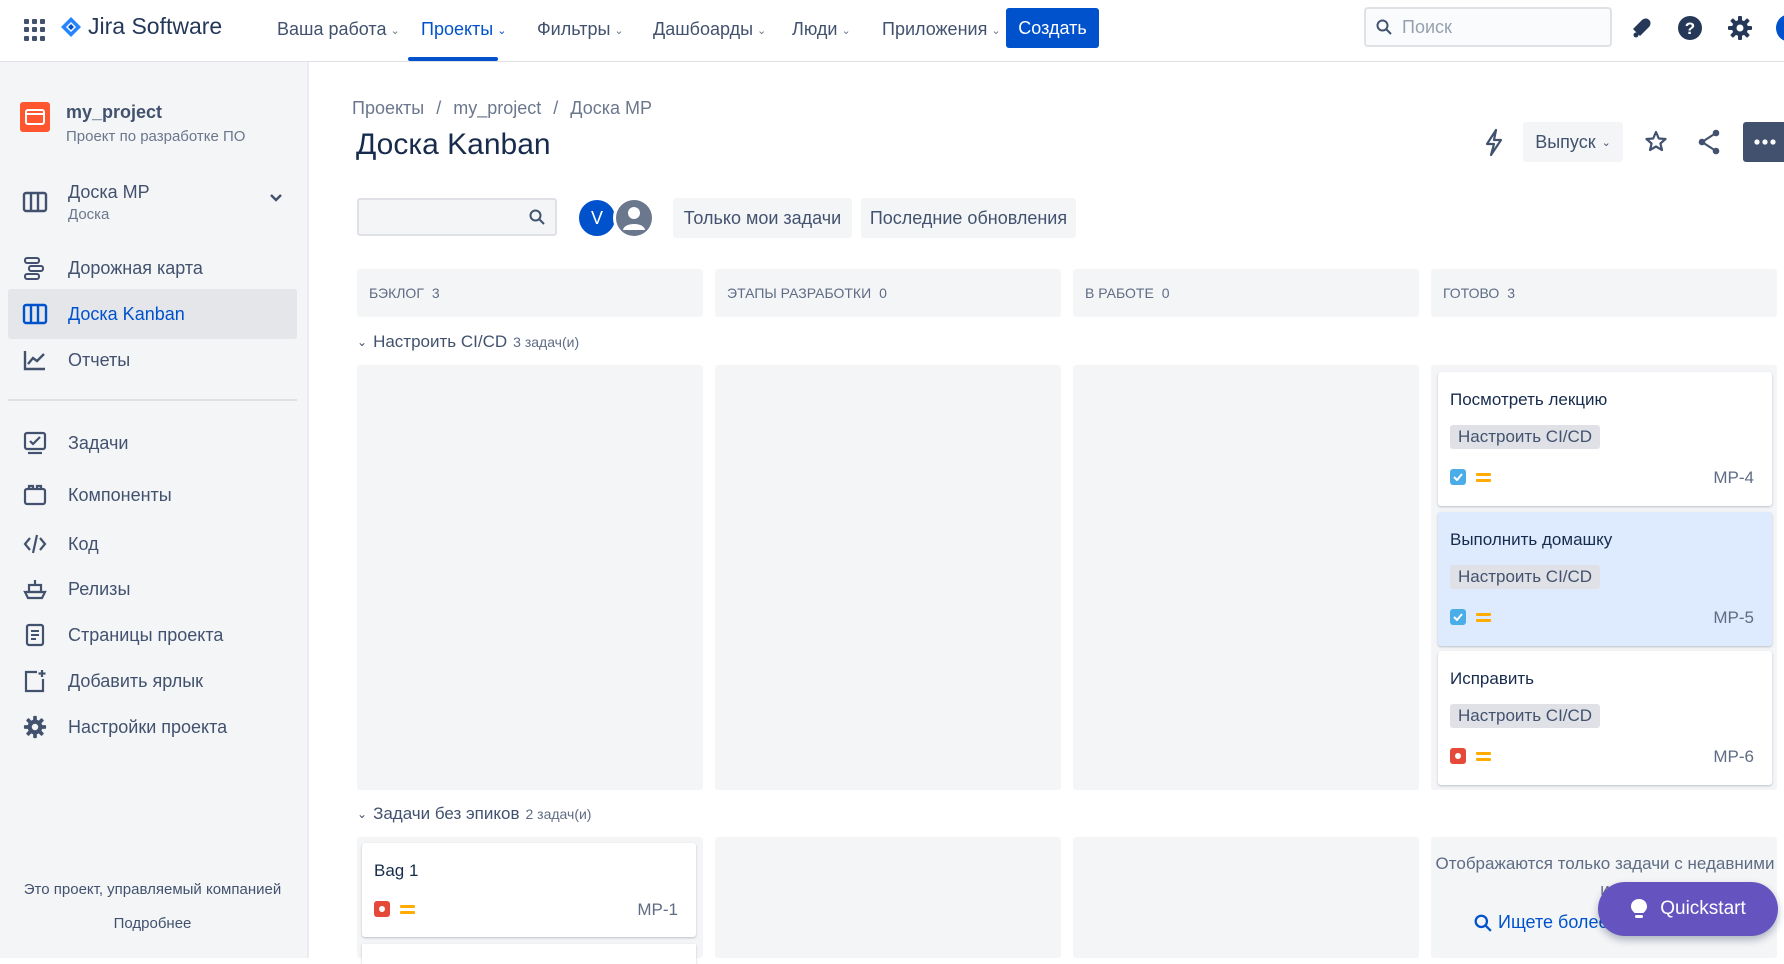 This screenshot has height=964, width=1784. What do you see at coordinates (1165, 293) in the screenshot?
I see `column-count: 0` at bounding box center [1165, 293].